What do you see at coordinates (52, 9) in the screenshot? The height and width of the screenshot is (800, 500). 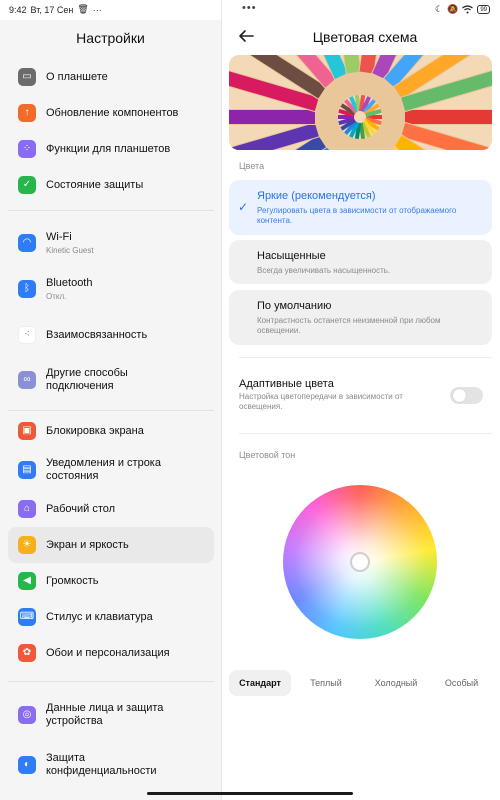 I see `status-date: Вт, 17 Сен` at bounding box center [52, 9].